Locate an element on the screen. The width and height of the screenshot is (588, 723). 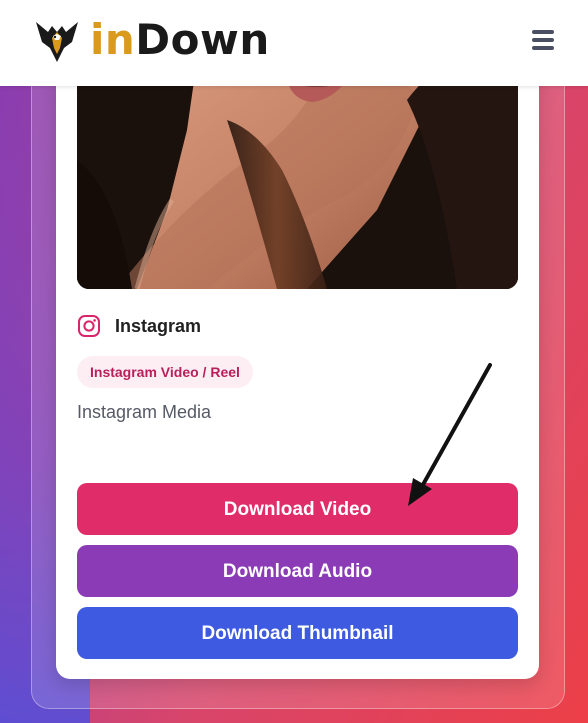
top-header: inDown is located at coordinates (294, 43).